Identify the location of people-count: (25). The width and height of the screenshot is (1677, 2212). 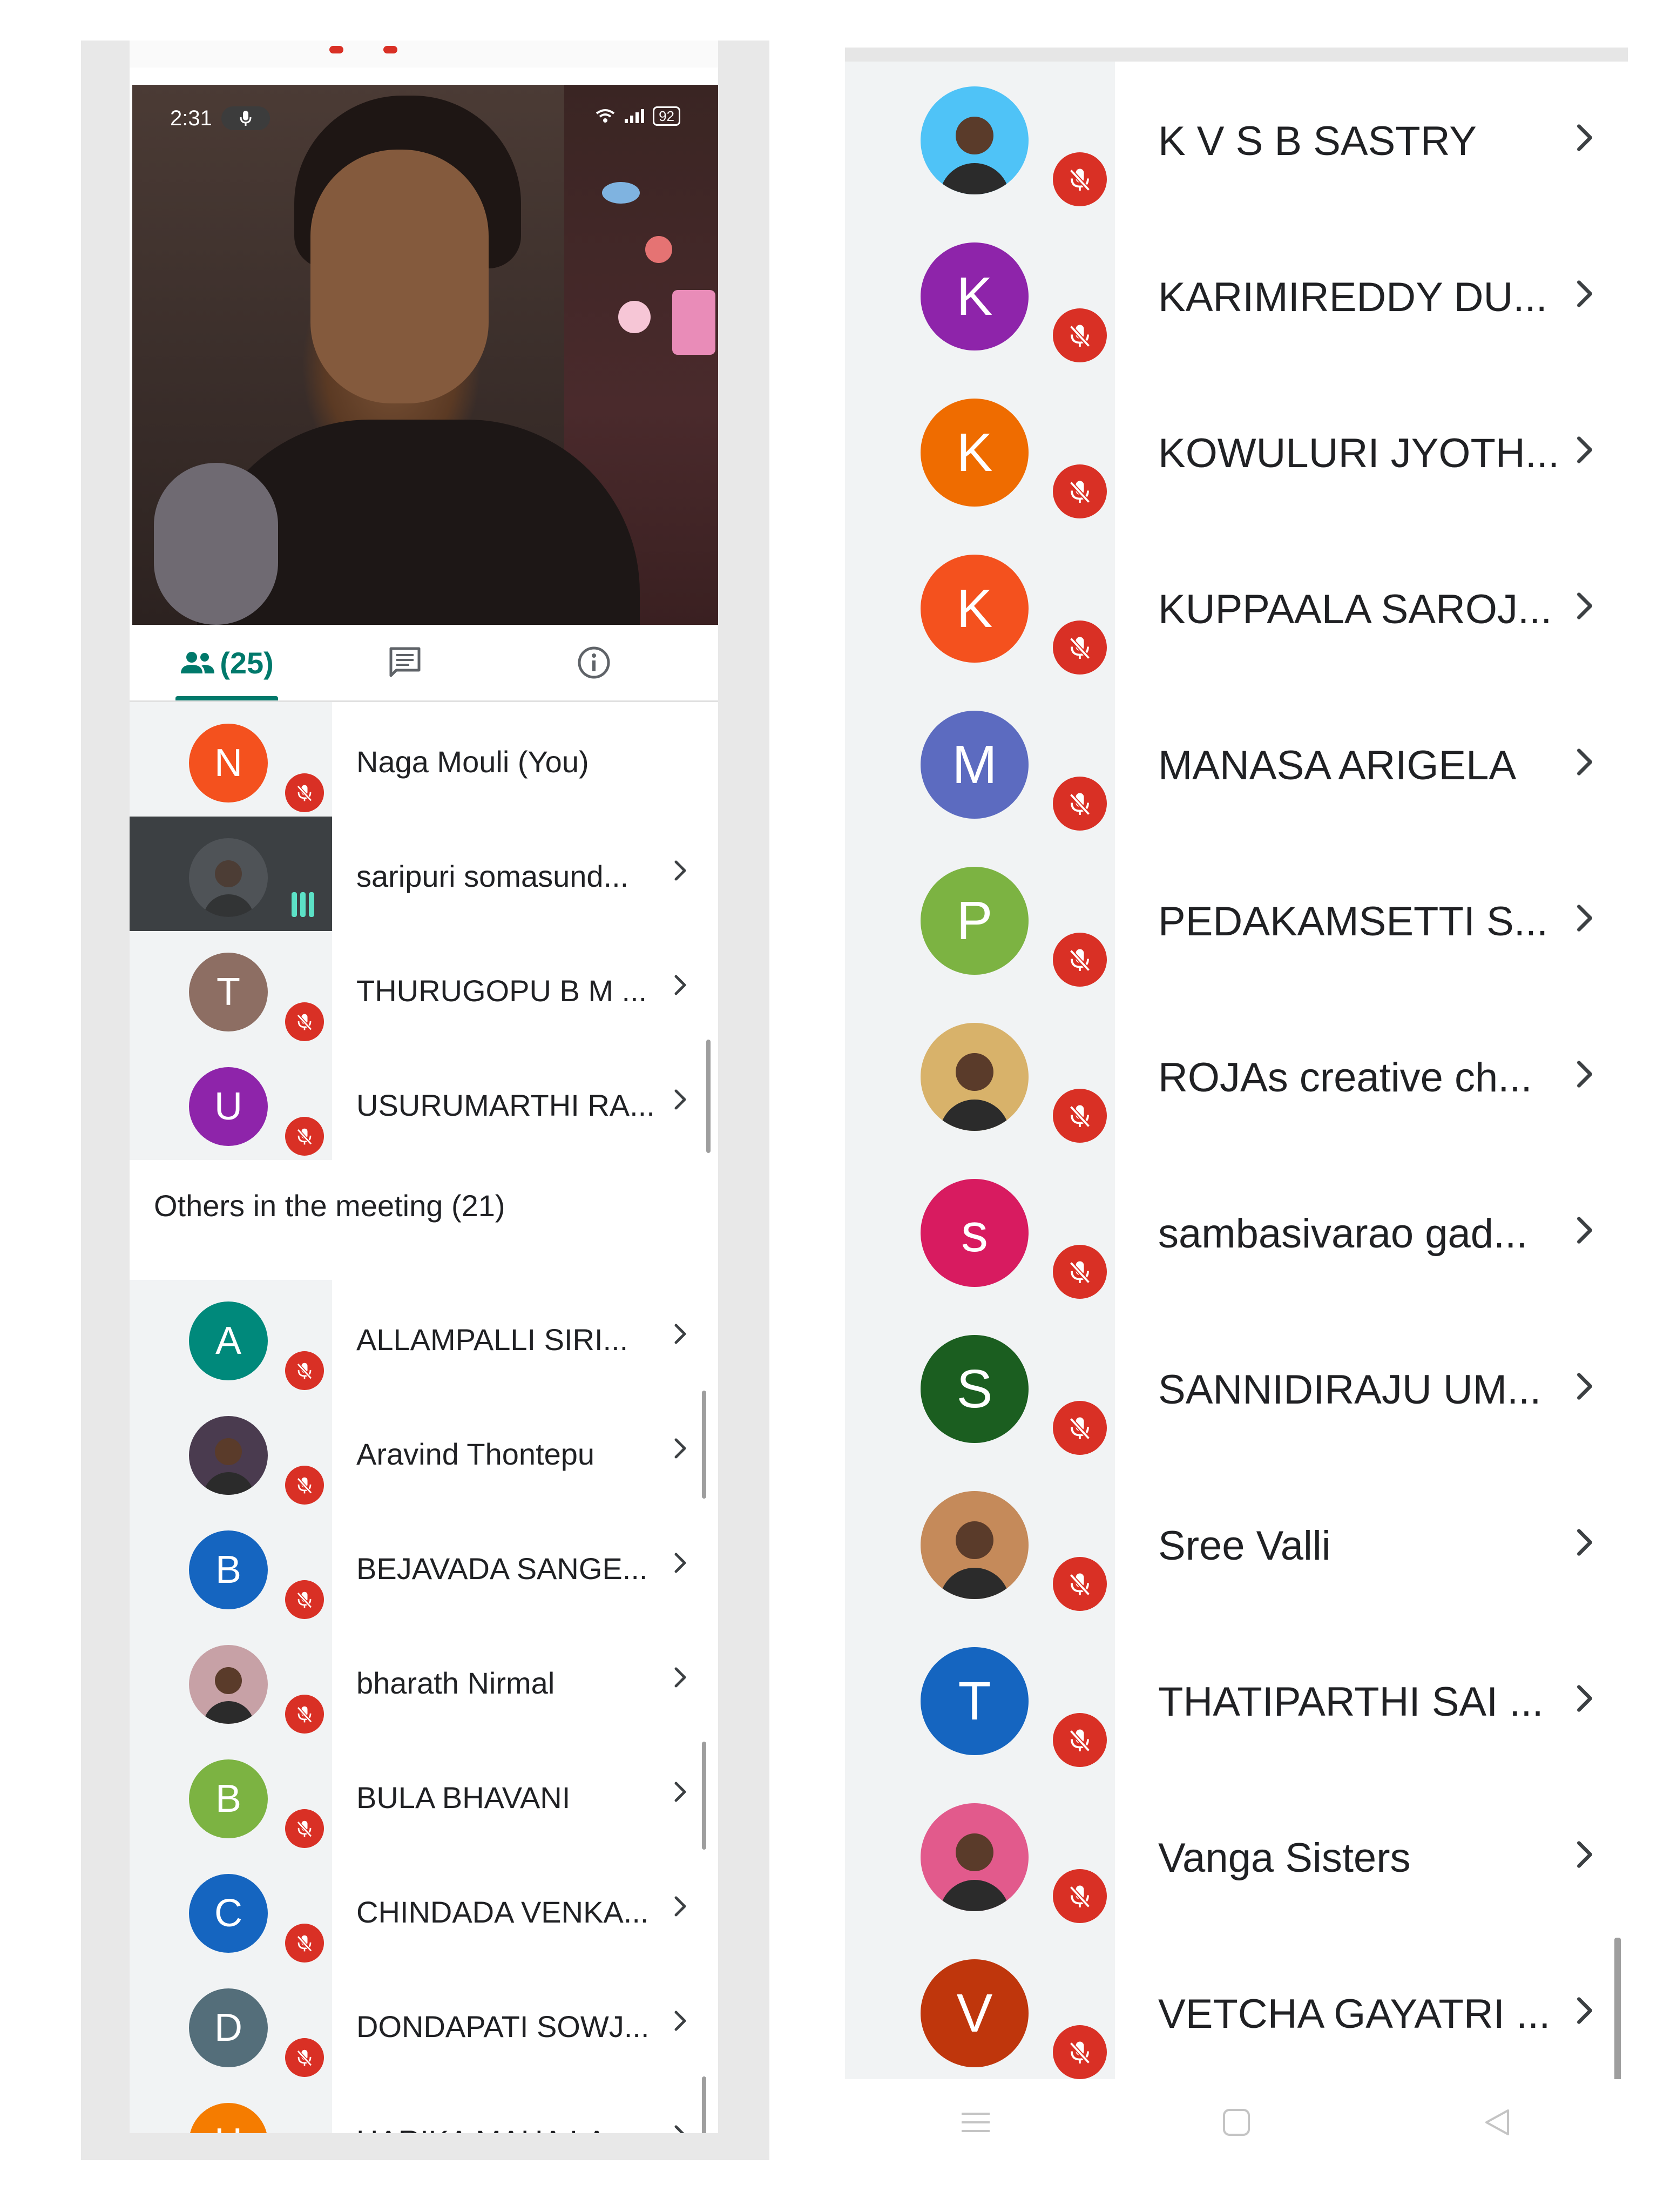
(247, 662).